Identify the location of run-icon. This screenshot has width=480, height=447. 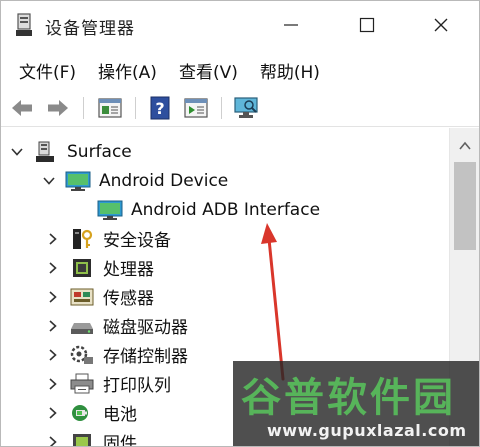
(196, 108).